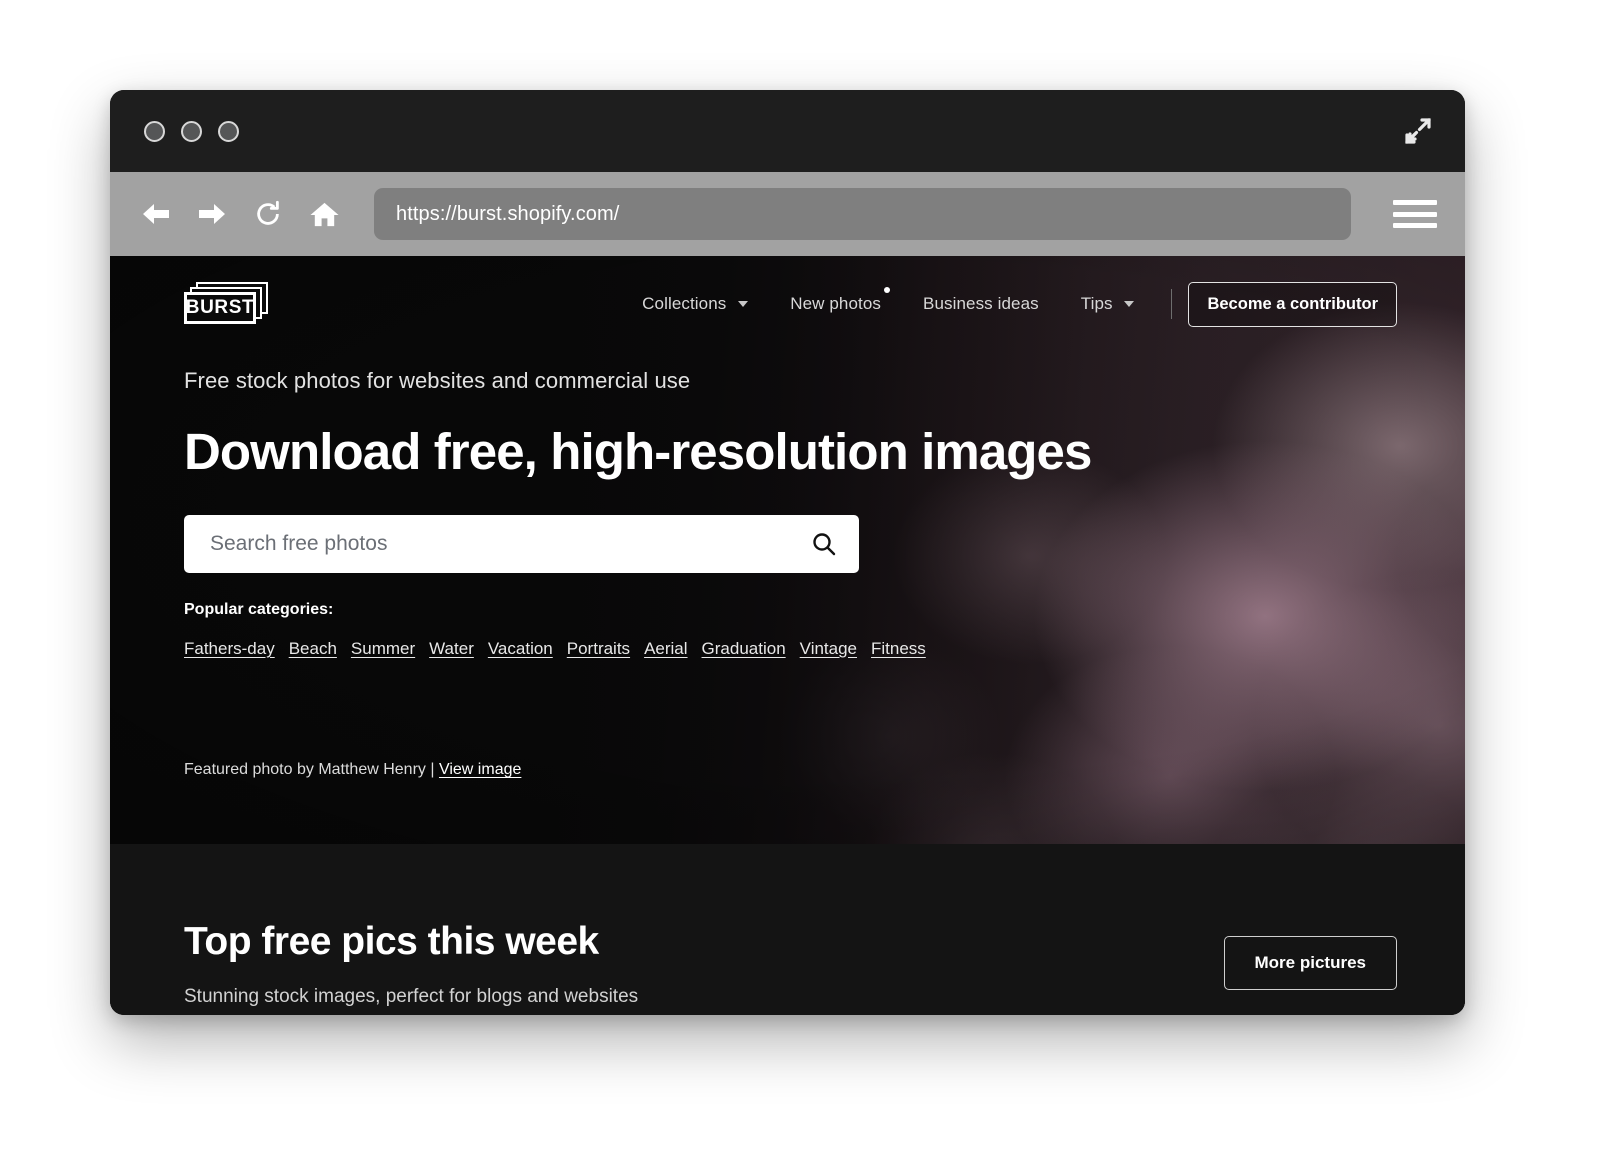 This screenshot has height=1154, width=1617. What do you see at coordinates (228, 131) in the screenshot?
I see `window-maximize-button` at bounding box center [228, 131].